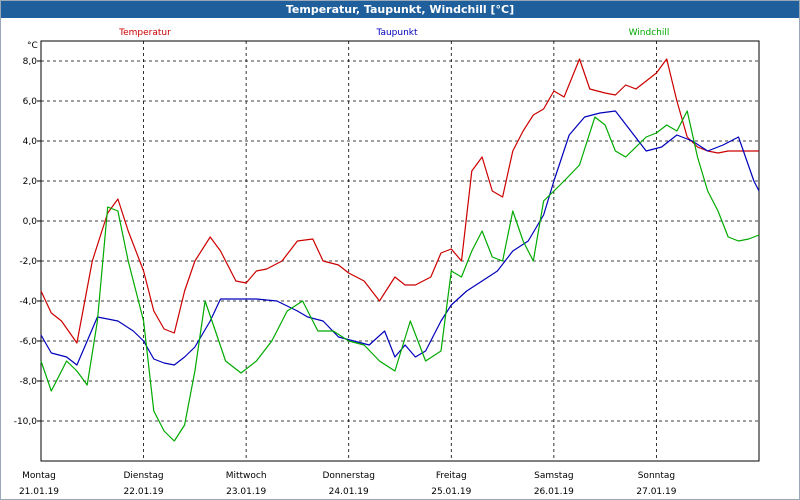  What do you see at coordinates (30, 62) in the screenshot?
I see `y-tick-label: 8,0` at bounding box center [30, 62].